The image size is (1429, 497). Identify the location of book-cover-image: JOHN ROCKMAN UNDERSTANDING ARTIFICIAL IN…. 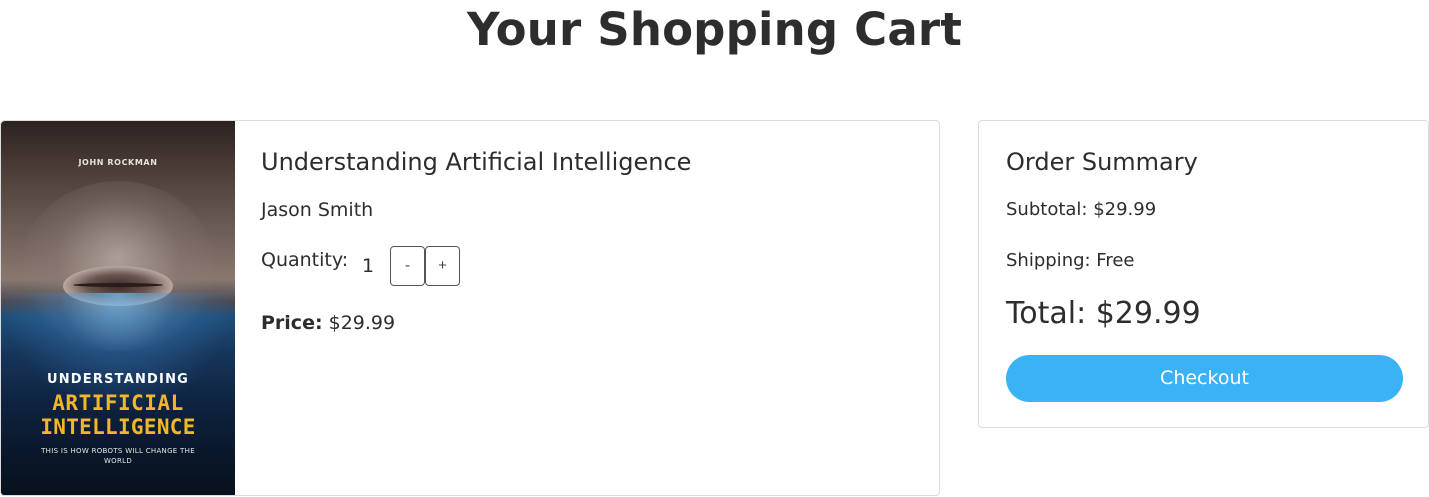
(118, 308).